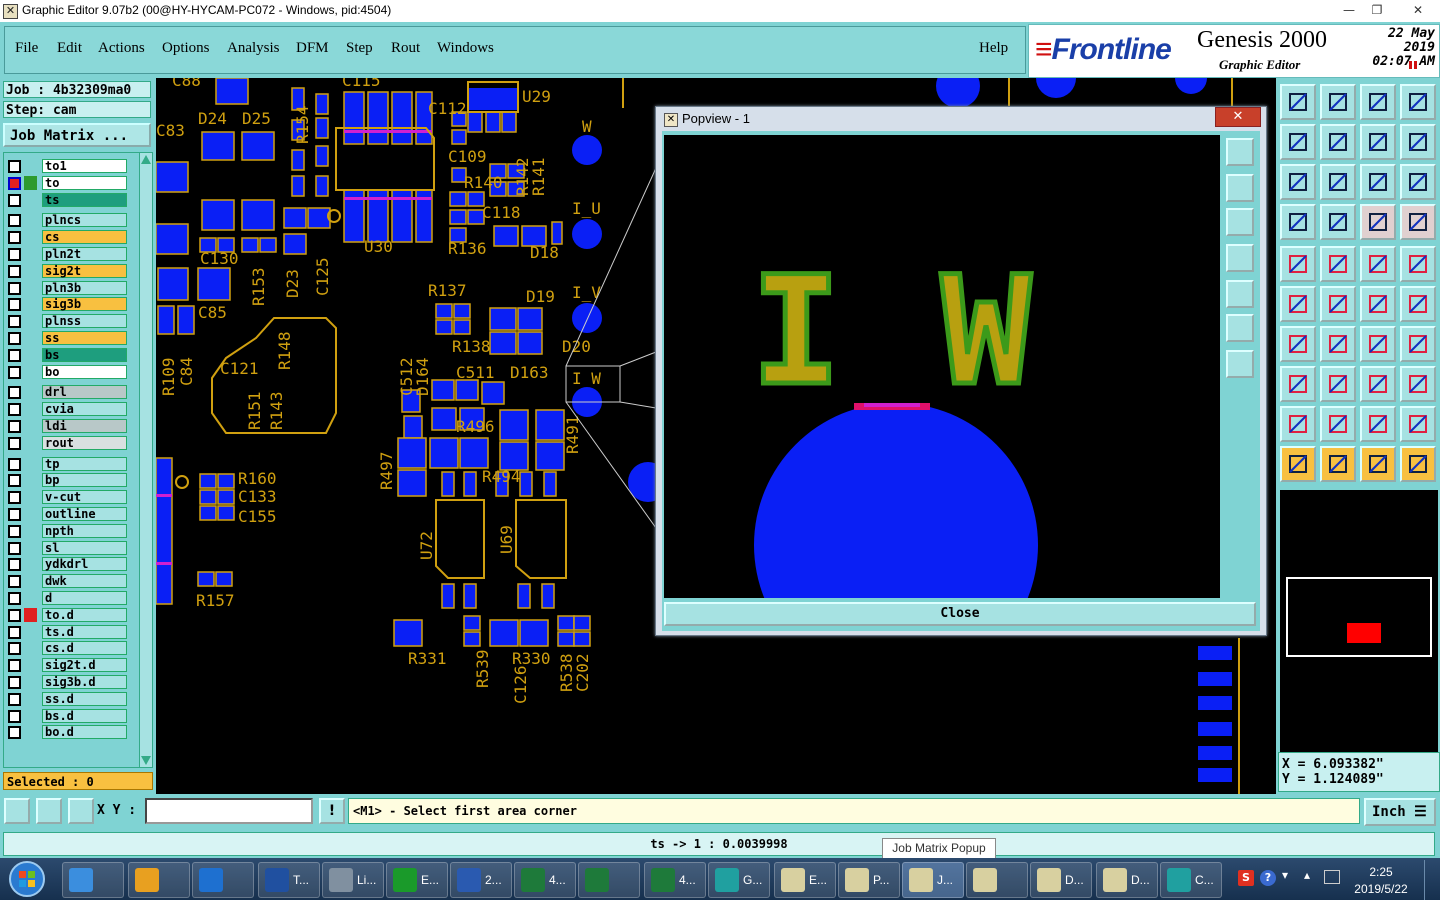 Image resolution: width=1440 pixels, height=900 pixels. I want to click on move-left-icon, so click(1298, 142).